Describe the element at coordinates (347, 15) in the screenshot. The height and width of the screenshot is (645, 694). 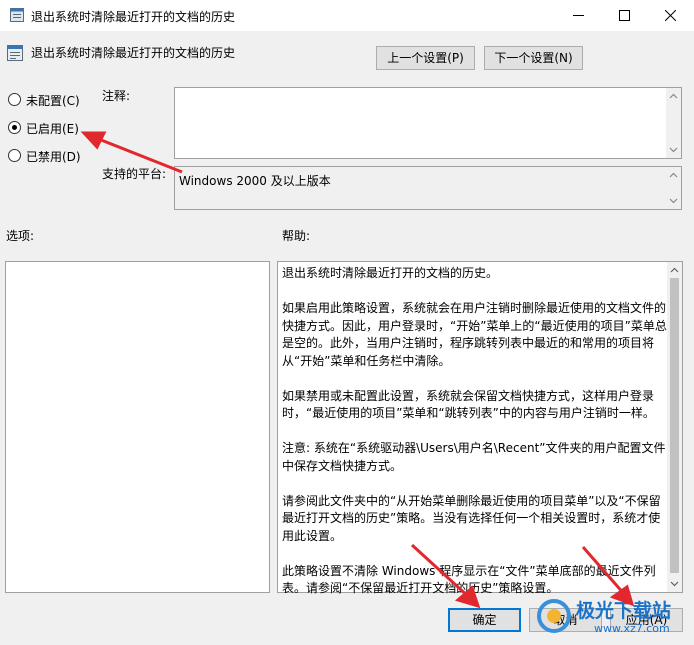
I see `title-bar: 退出系统时清除最近打开的文档的历史` at that location.